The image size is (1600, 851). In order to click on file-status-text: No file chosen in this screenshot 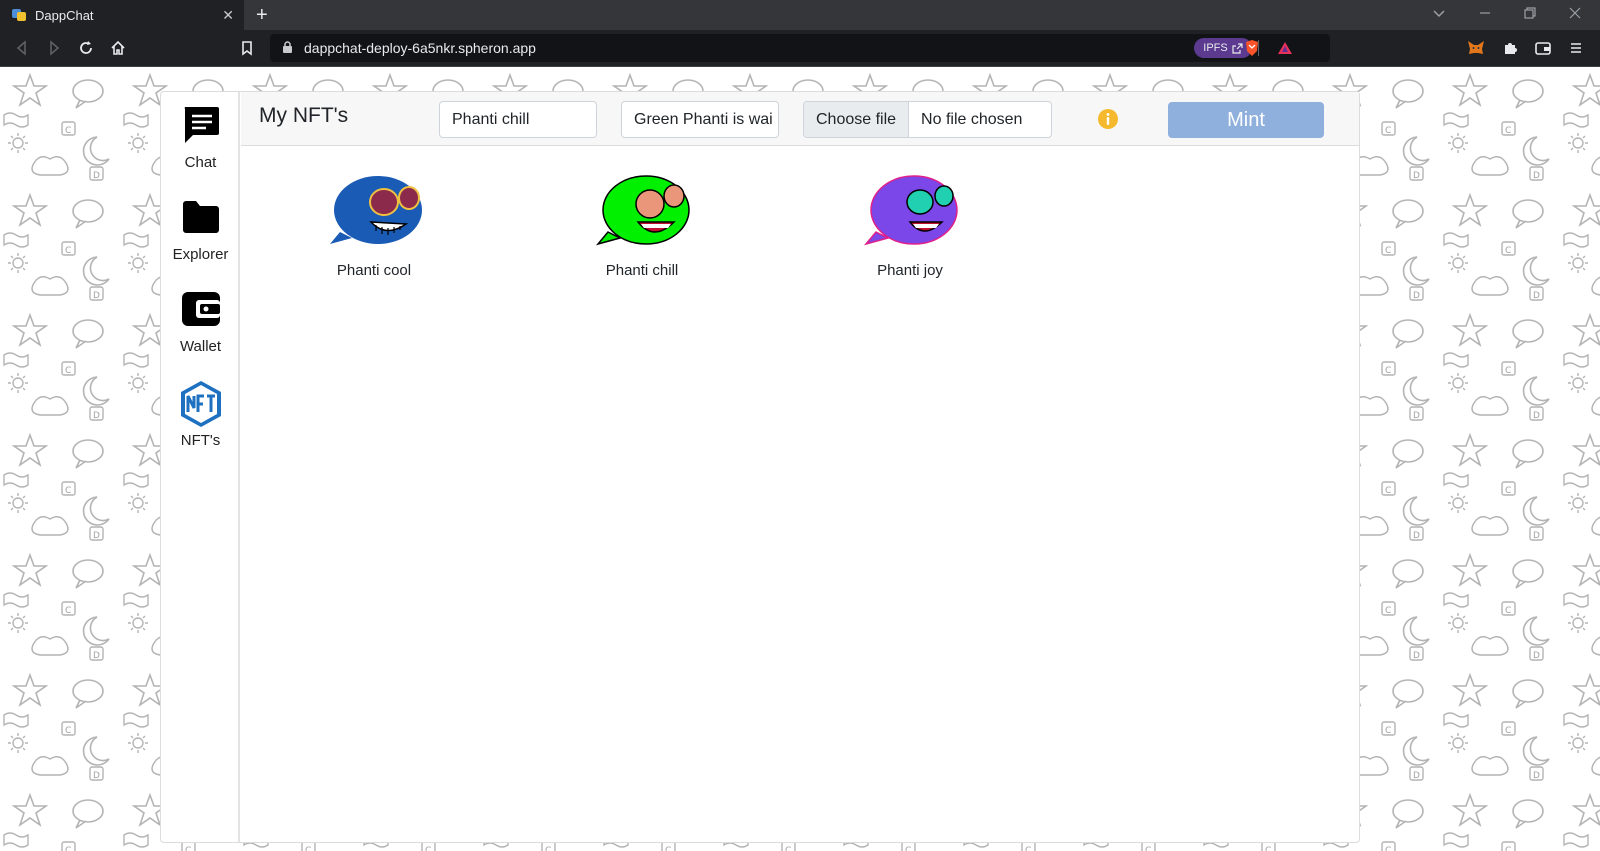, I will do `click(972, 119)`.